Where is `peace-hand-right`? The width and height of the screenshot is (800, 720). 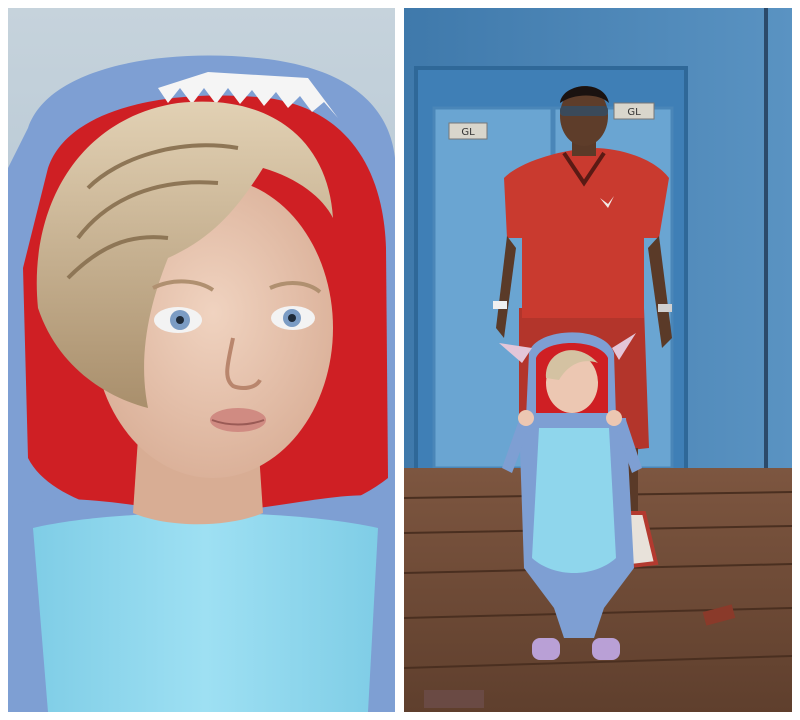 peace-hand-right is located at coordinates (614, 418).